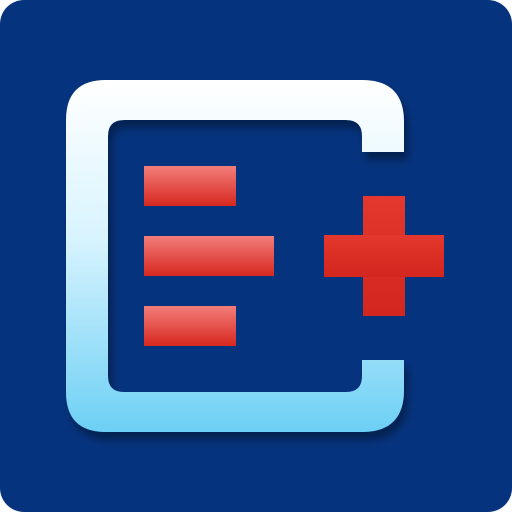  What do you see at coordinates (190, 186) in the screenshot?
I see `text-line-top` at bounding box center [190, 186].